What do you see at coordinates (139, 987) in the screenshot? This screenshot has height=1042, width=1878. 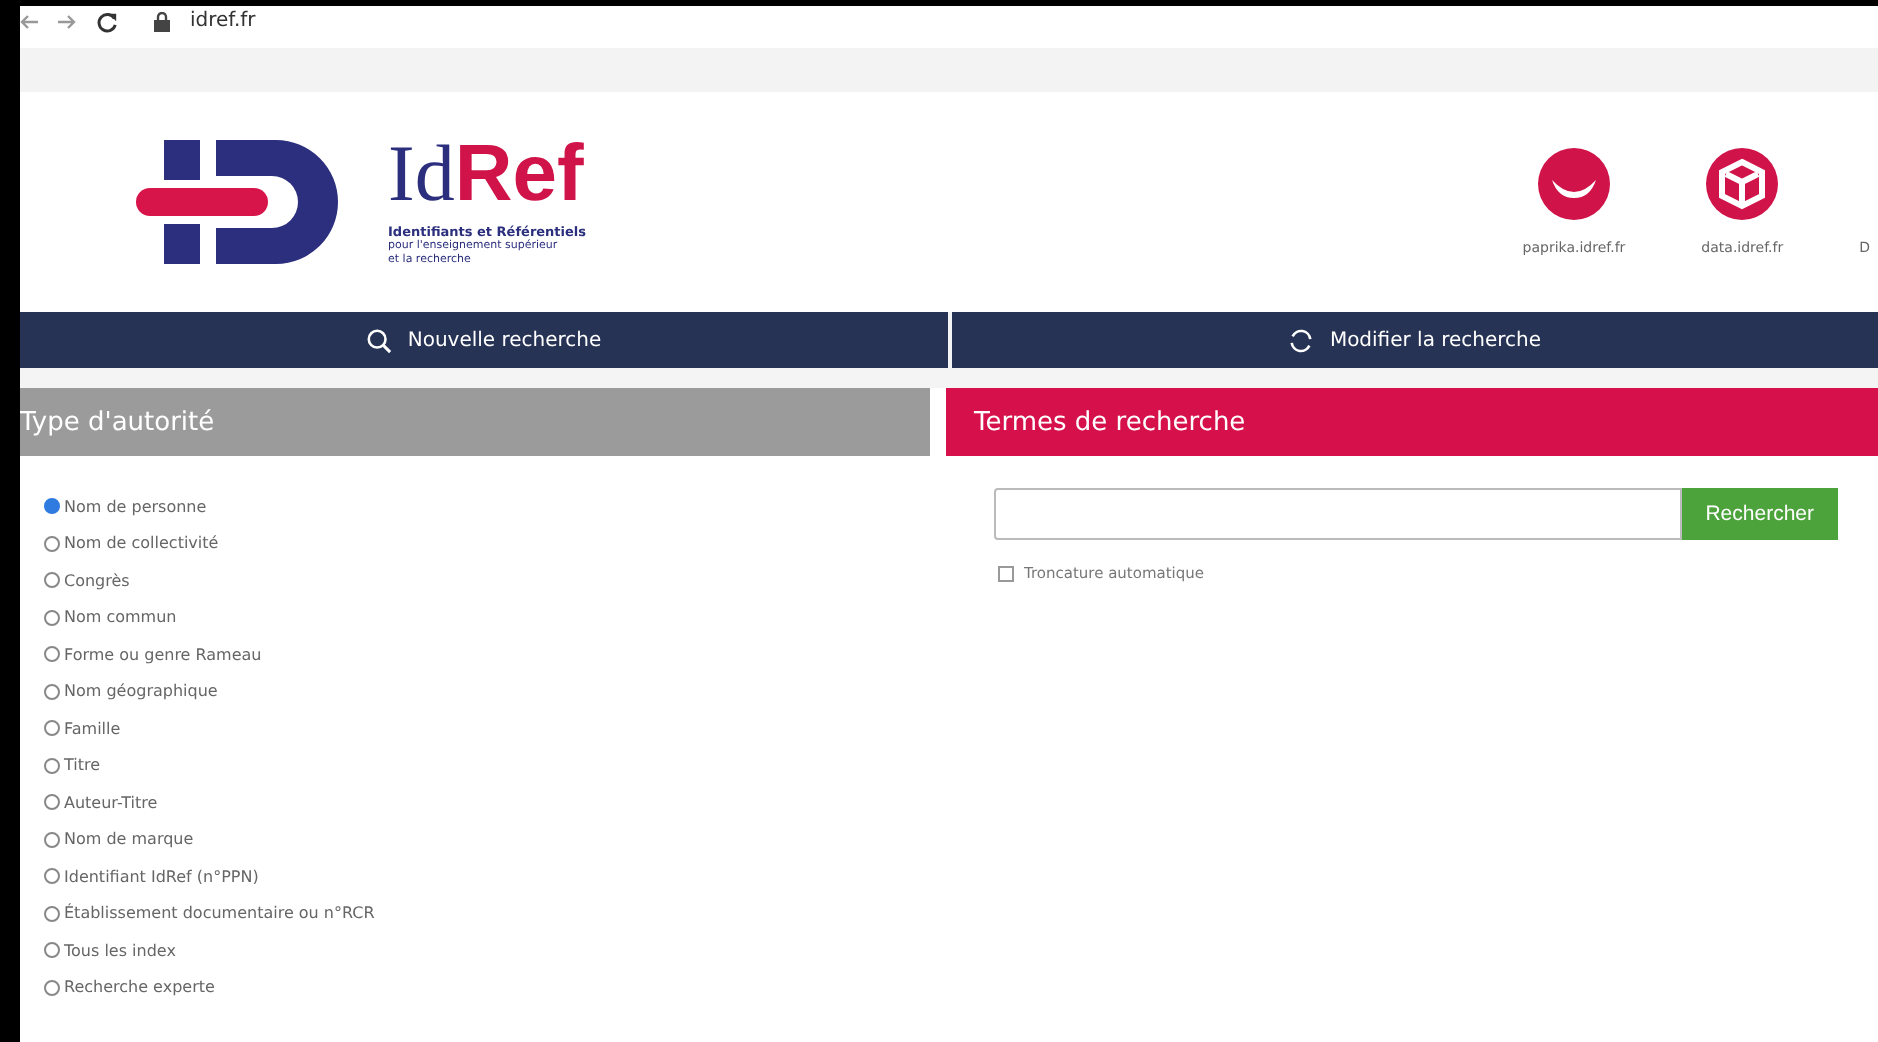 I see `radio-label: Recherche experte` at bounding box center [139, 987].